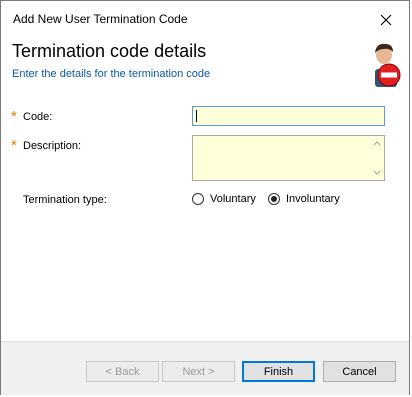 Image resolution: width=412 pixels, height=397 pixels. Describe the element at coordinates (288, 158) in the screenshot. I see `description-textarea` at that location.